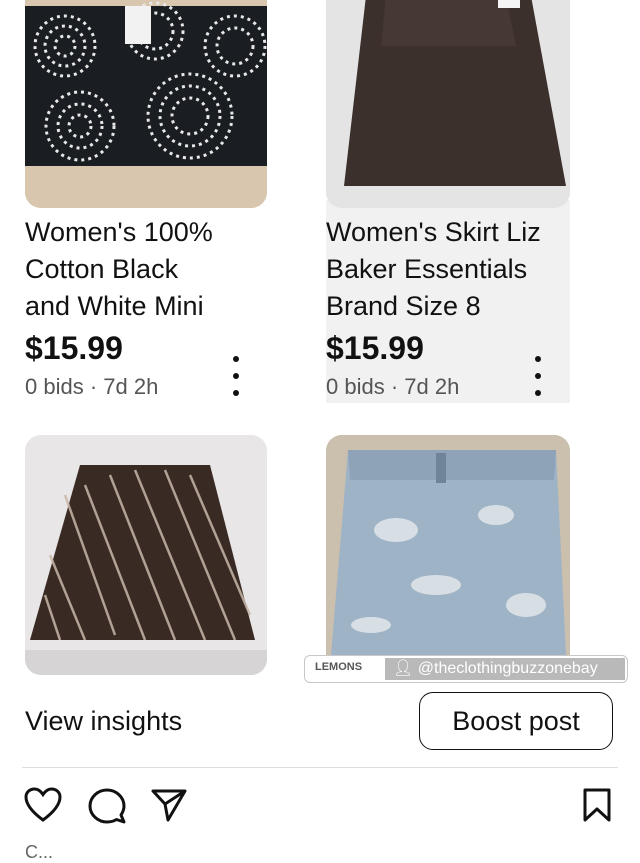 This screenshot has width=640, height=863. I want to click on comment-icon, so click(107, 806).